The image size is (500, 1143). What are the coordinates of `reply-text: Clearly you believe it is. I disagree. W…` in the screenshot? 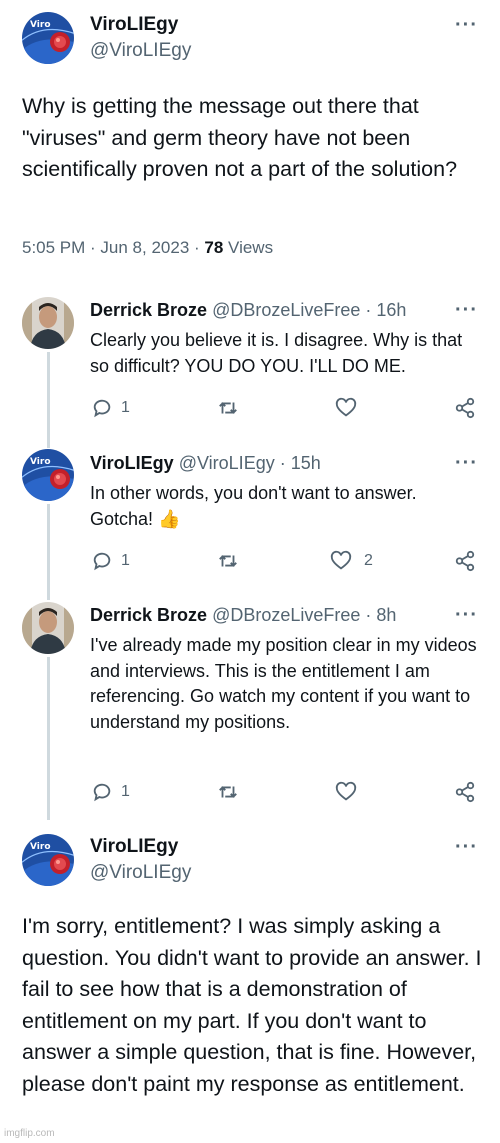 It's located at (276, 353).